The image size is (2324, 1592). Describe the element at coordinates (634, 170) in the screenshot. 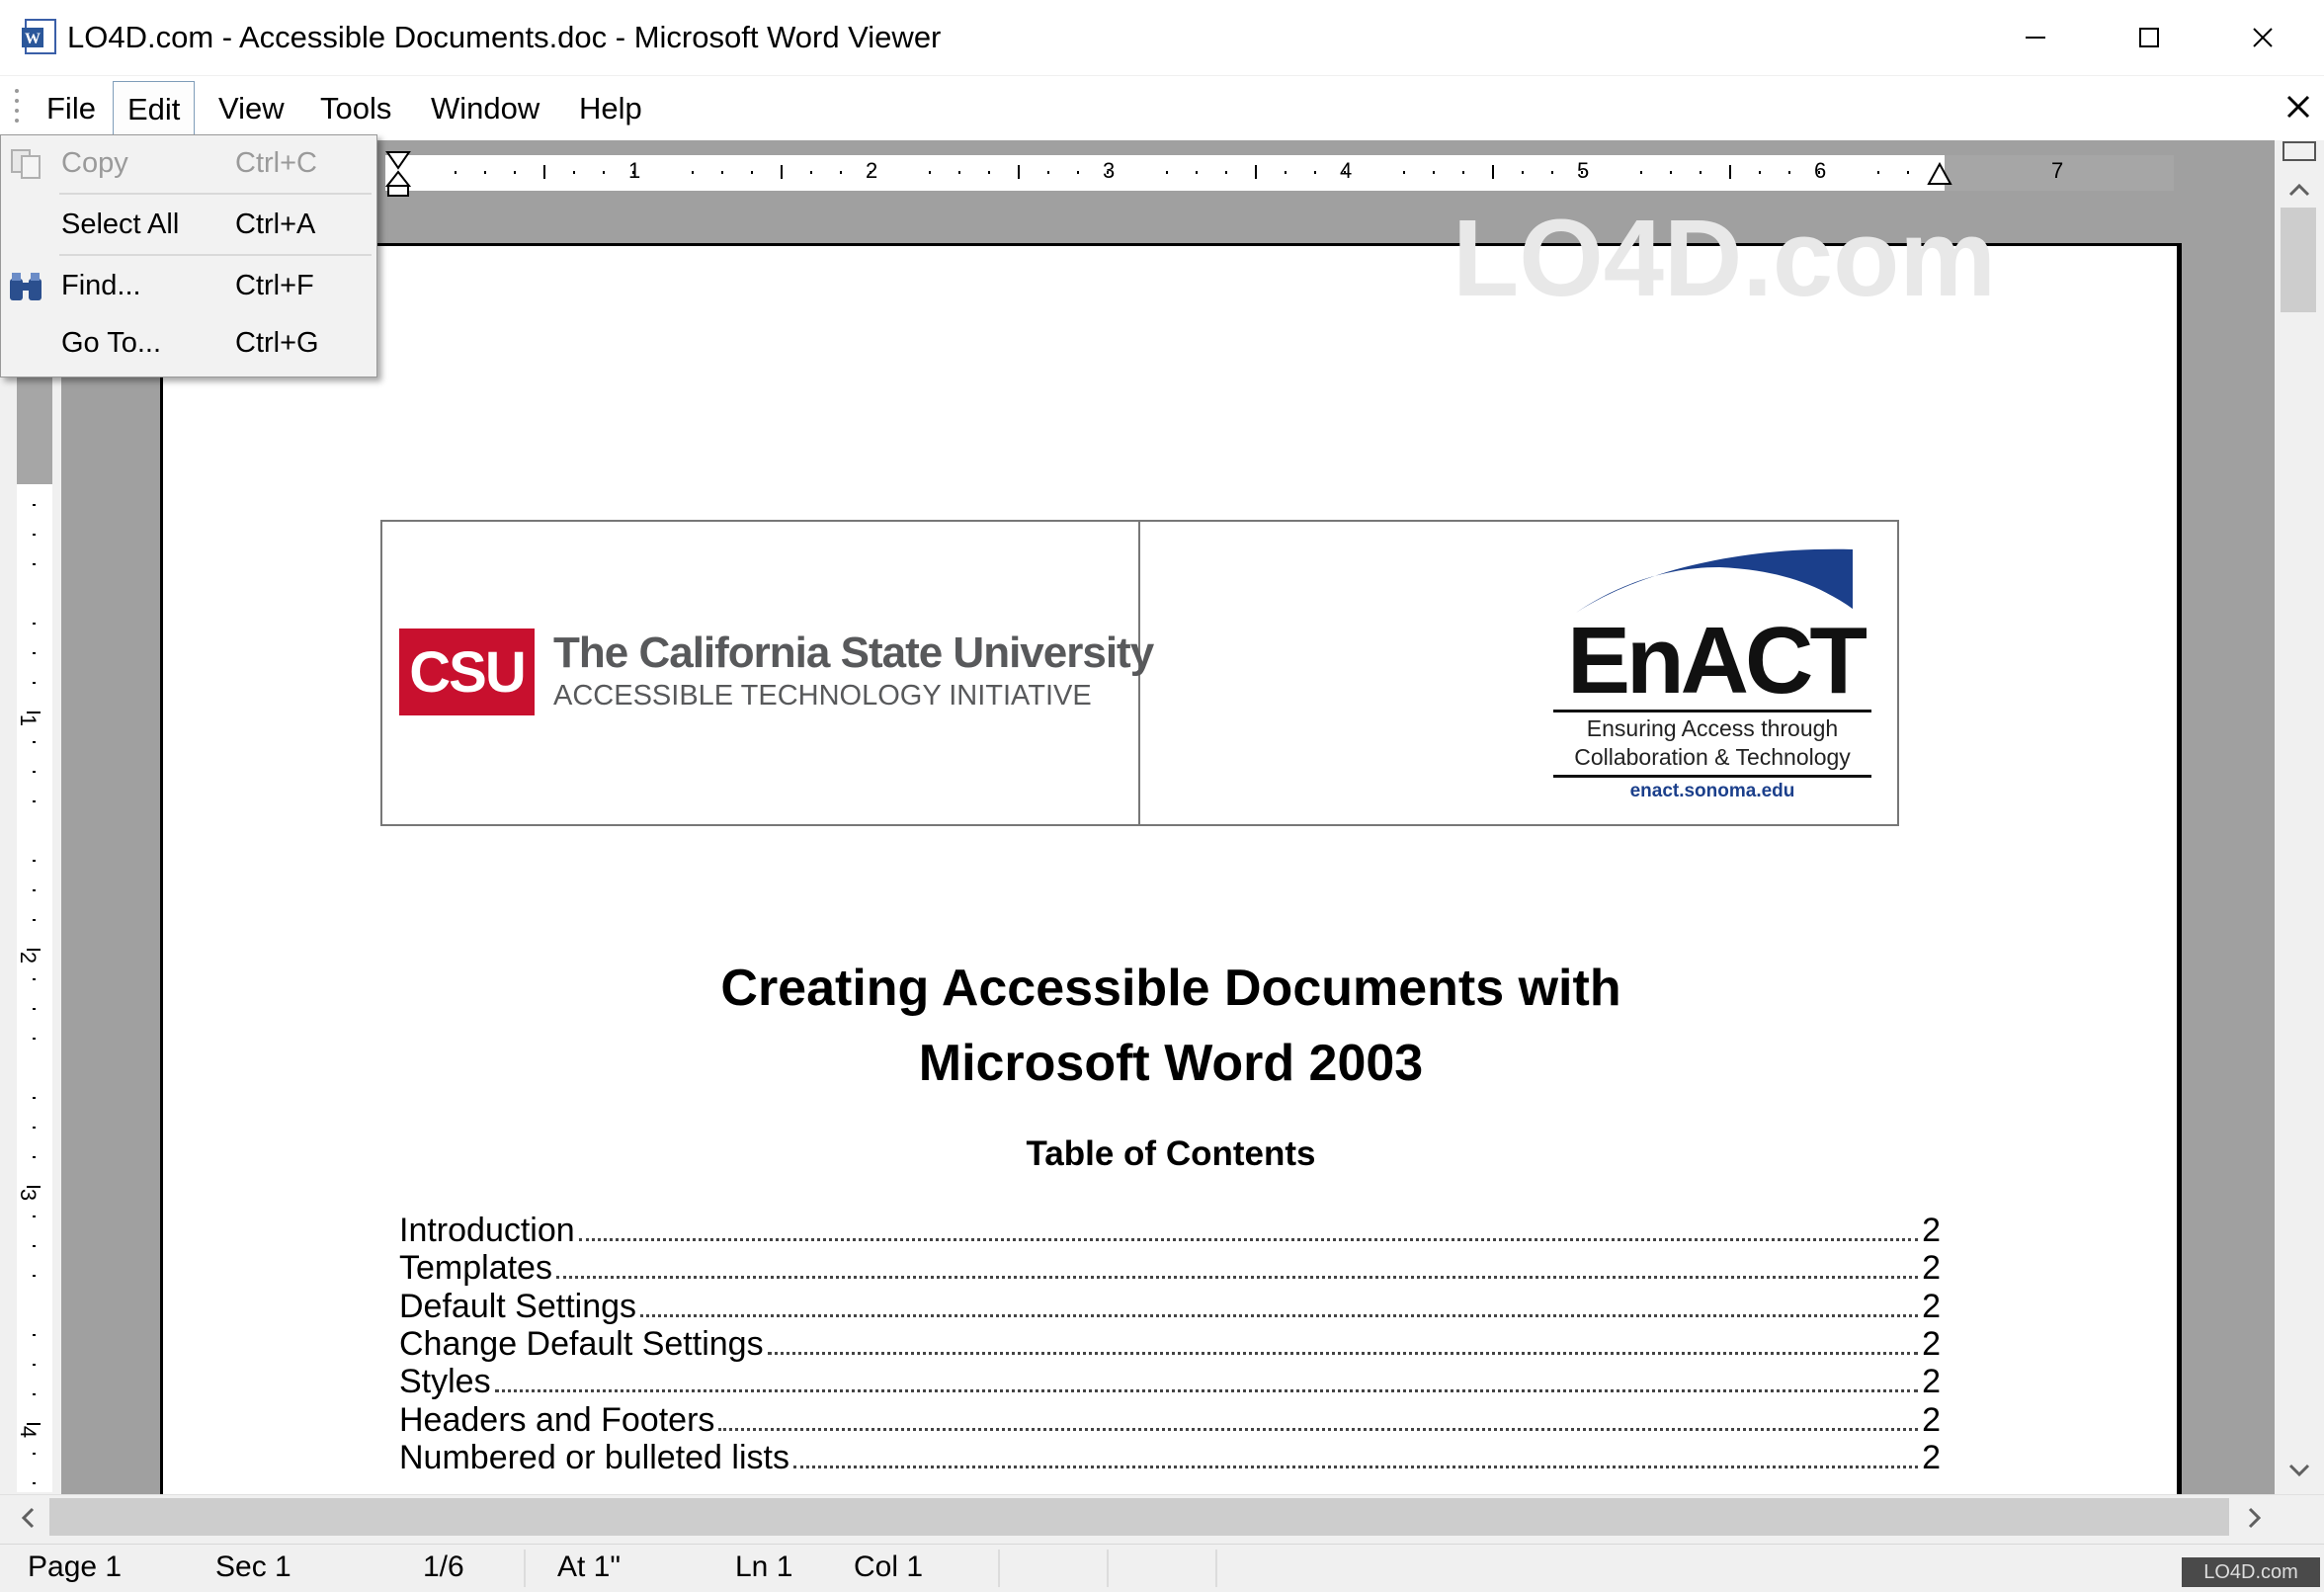

I see `ruler-number: 1` at that location.